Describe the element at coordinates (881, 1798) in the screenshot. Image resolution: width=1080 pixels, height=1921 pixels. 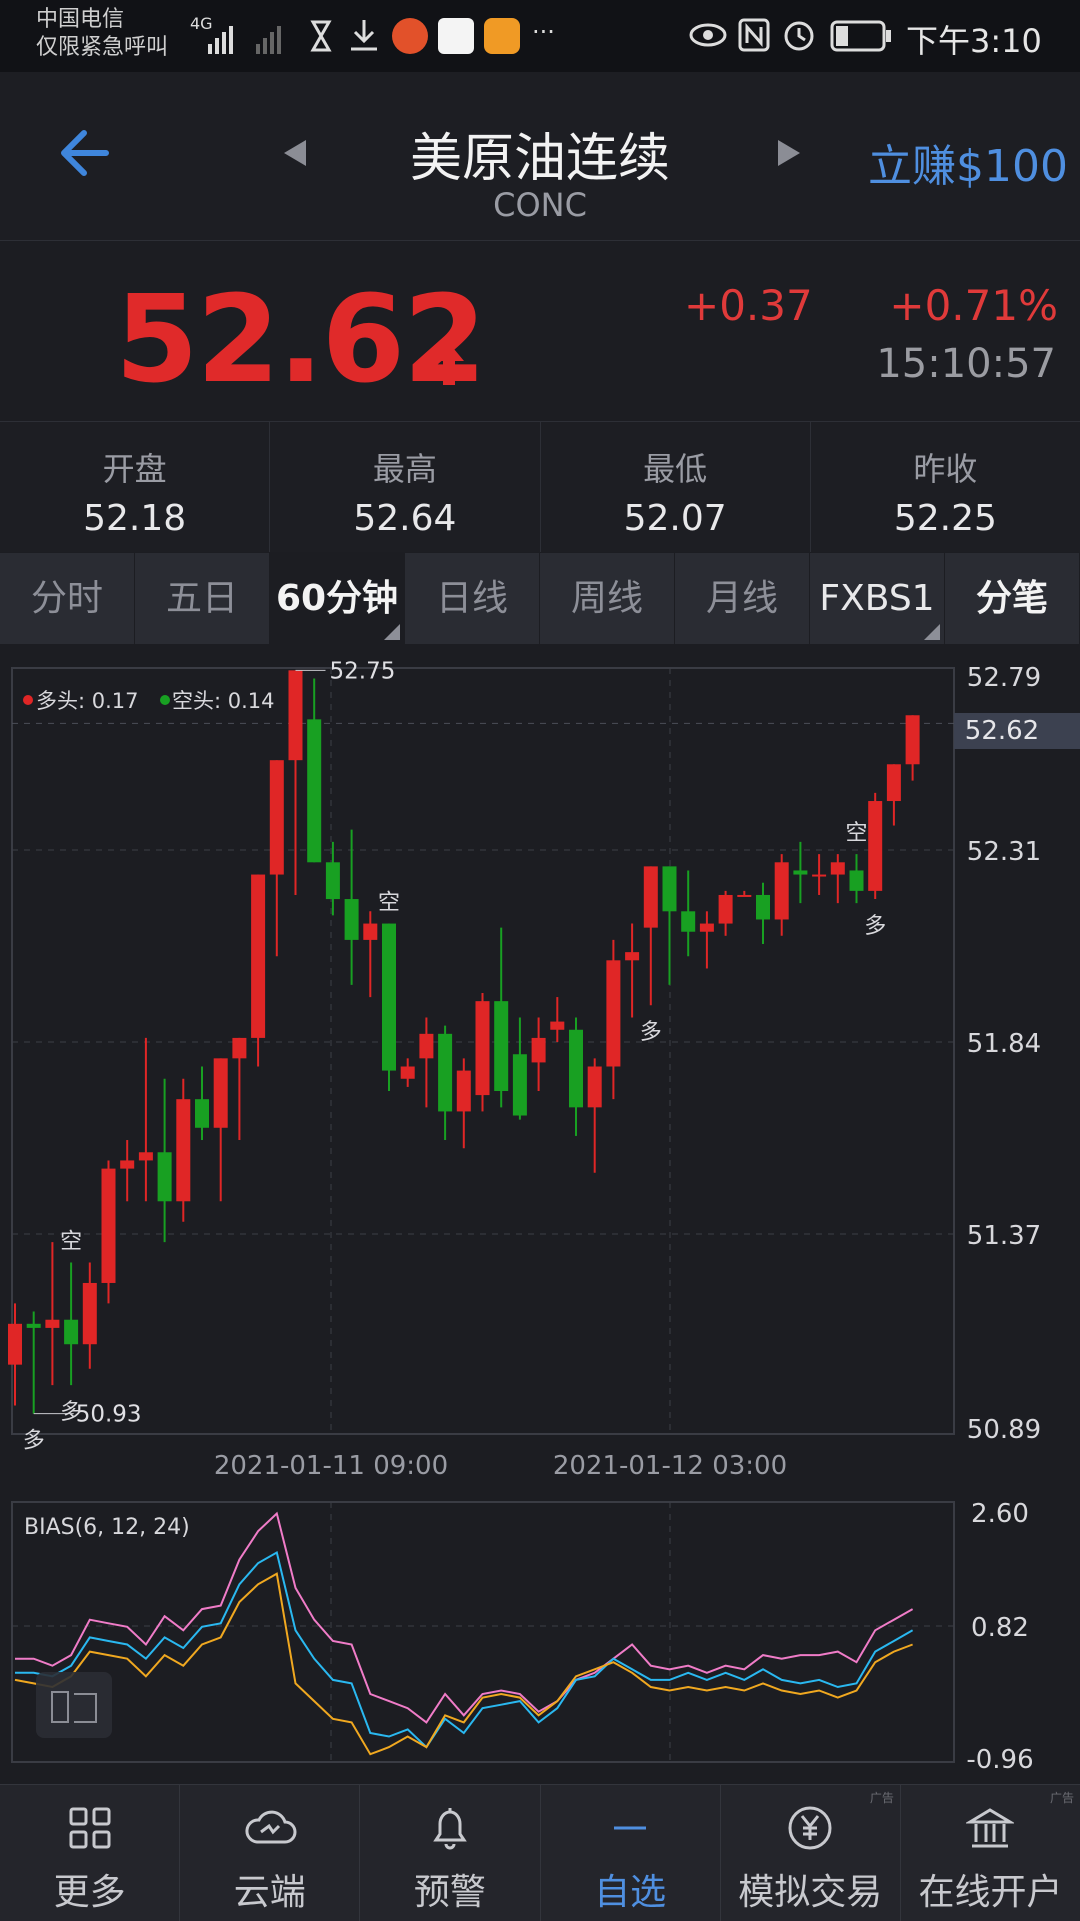
I see `ad-tag: 广告` at that location.